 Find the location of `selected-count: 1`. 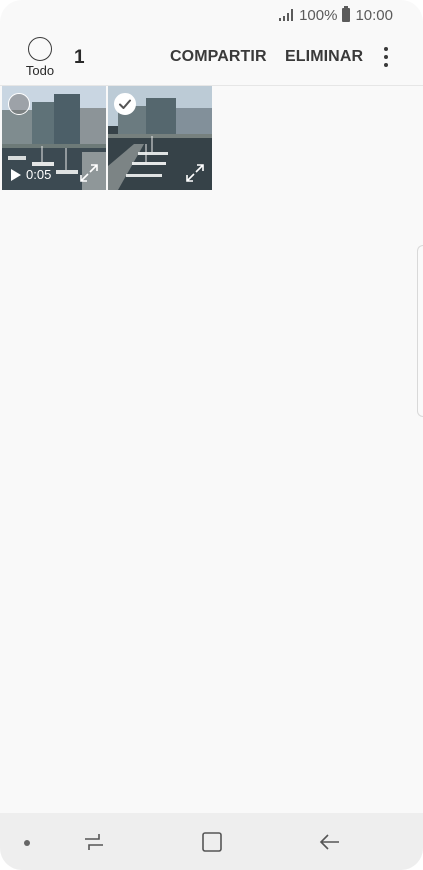

selected-count: 1 is located at coordinates (79, 57).